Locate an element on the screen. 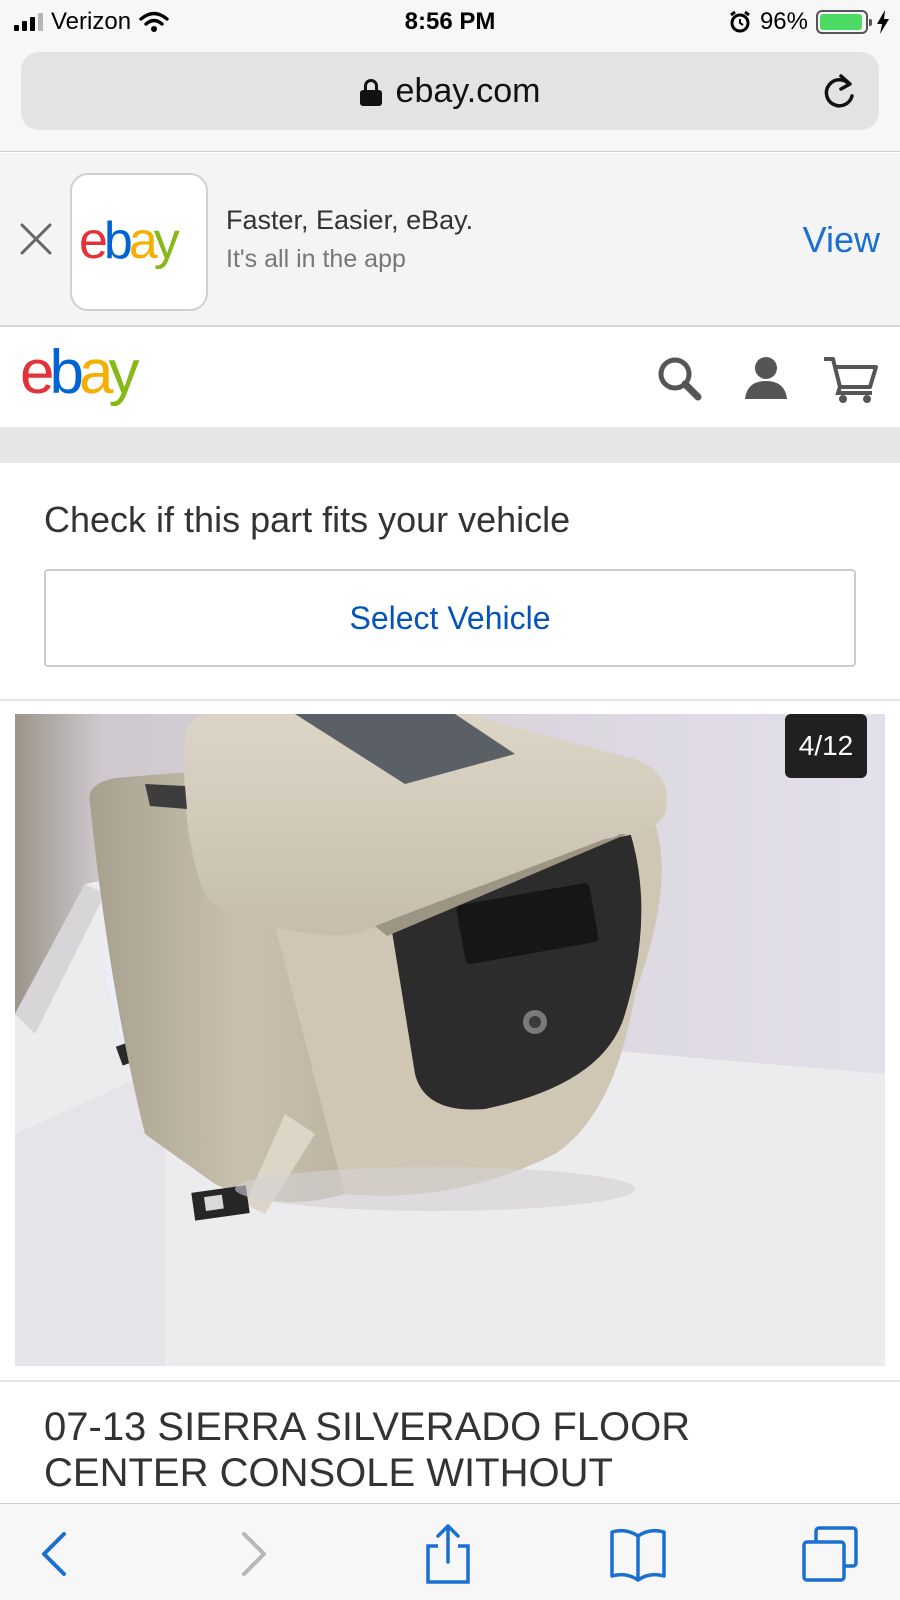  url-text: ebay.com is located at coordinates (468, 91).